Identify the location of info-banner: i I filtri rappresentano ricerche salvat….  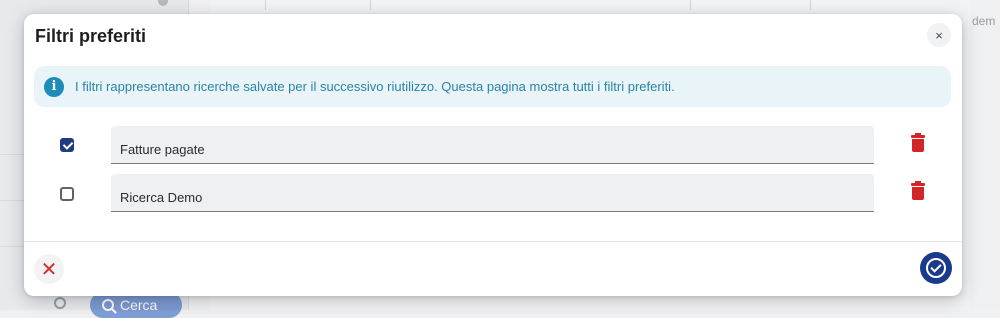
(492, 86).